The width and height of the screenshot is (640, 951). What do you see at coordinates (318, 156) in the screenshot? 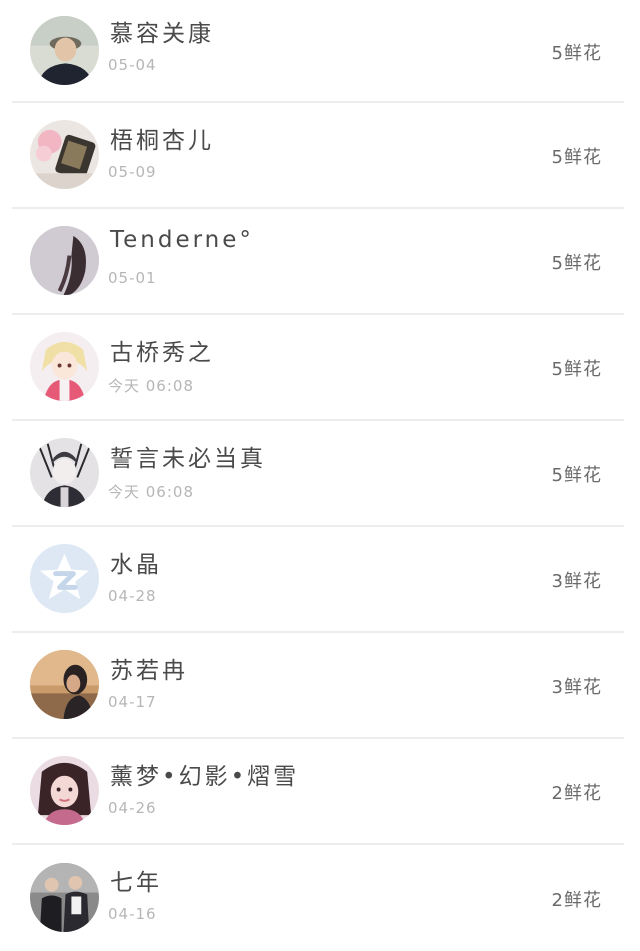
I see `list-item: 梧桐杏儿 05-09 5鲜花` at bounding box center [318, 156].